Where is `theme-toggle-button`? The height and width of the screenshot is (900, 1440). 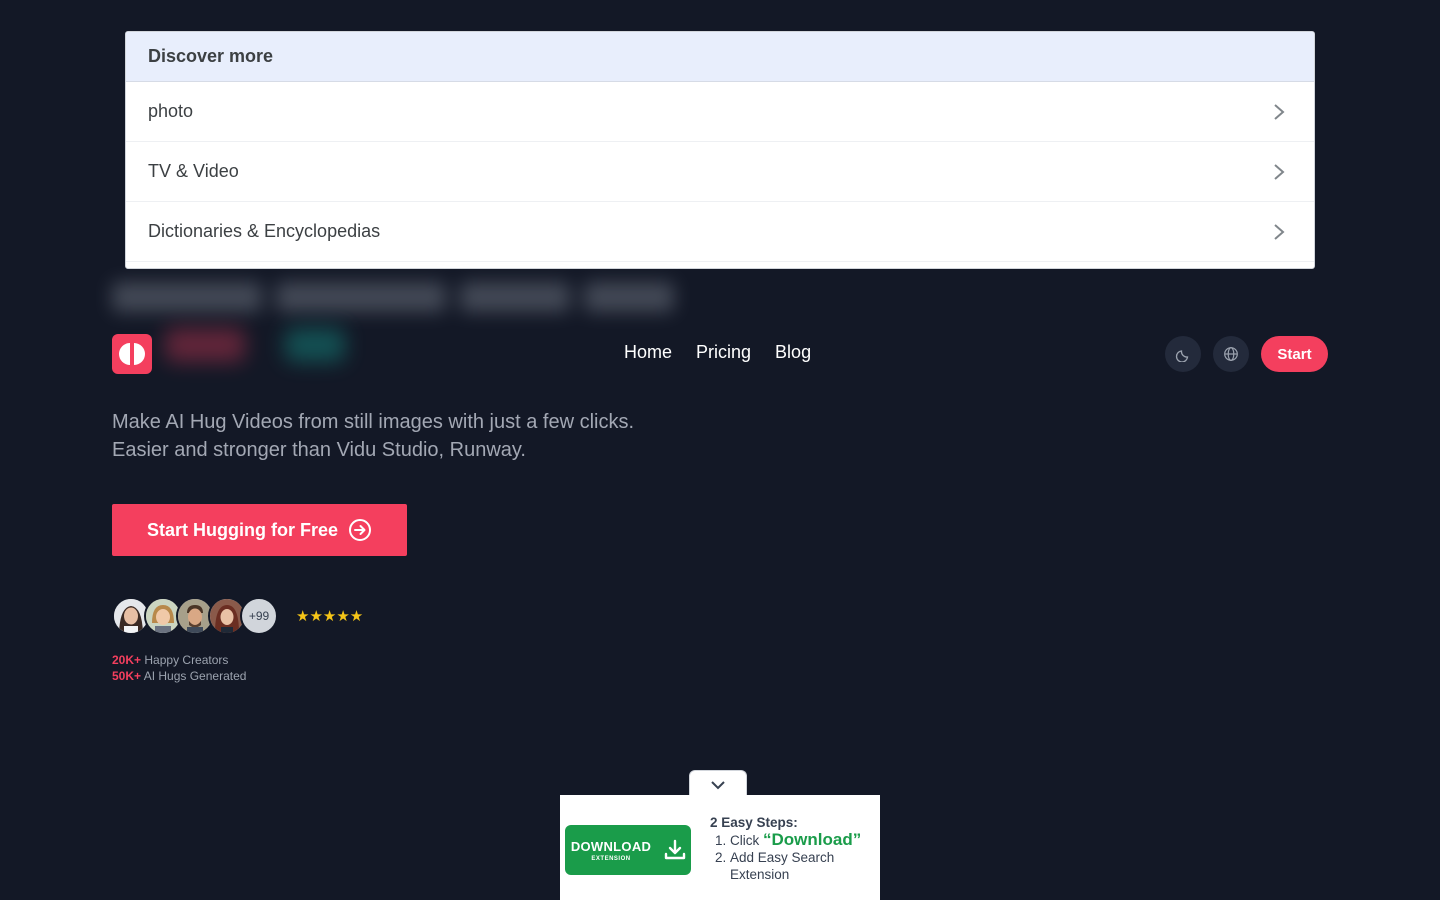
theme-toggle-button is located at coordinates (1183, 354).